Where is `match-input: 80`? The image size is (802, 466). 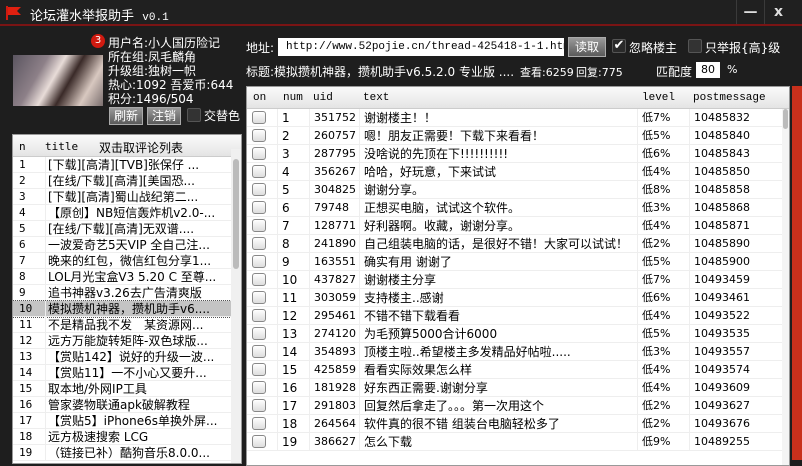
match-input: 80 is located at coordinates (708, 70).